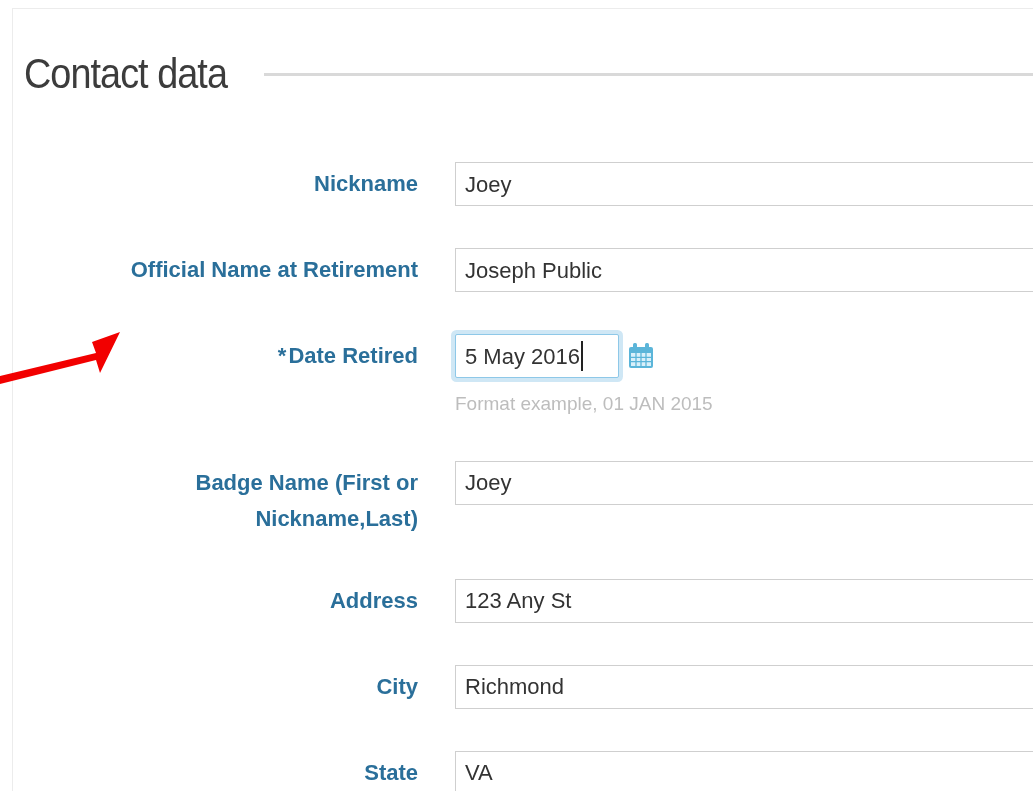  Describe the element at coordinates (373, 600) in the screenshot. I see `field-label: Address` at that location.